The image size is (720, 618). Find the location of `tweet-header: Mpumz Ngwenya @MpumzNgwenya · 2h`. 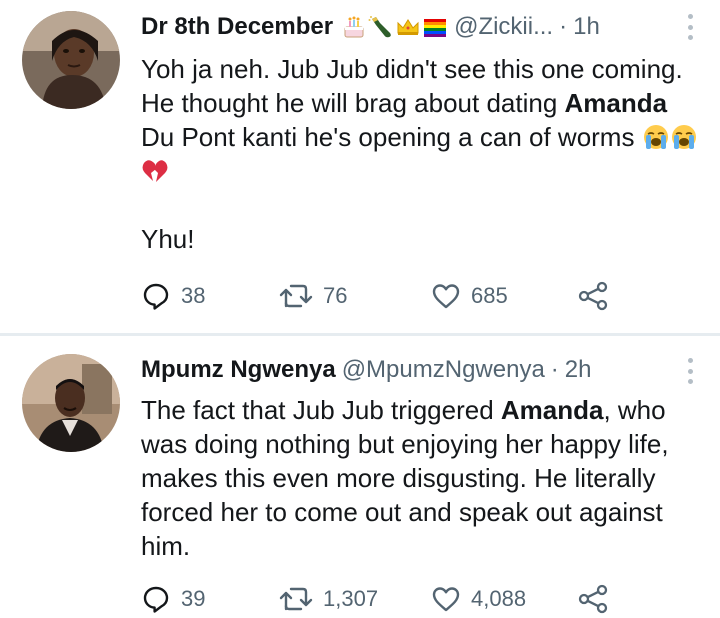

tweet-header: Mpumz Ngwenya @MpumzNgwenya · 2h is located at coordinates (420, 370).